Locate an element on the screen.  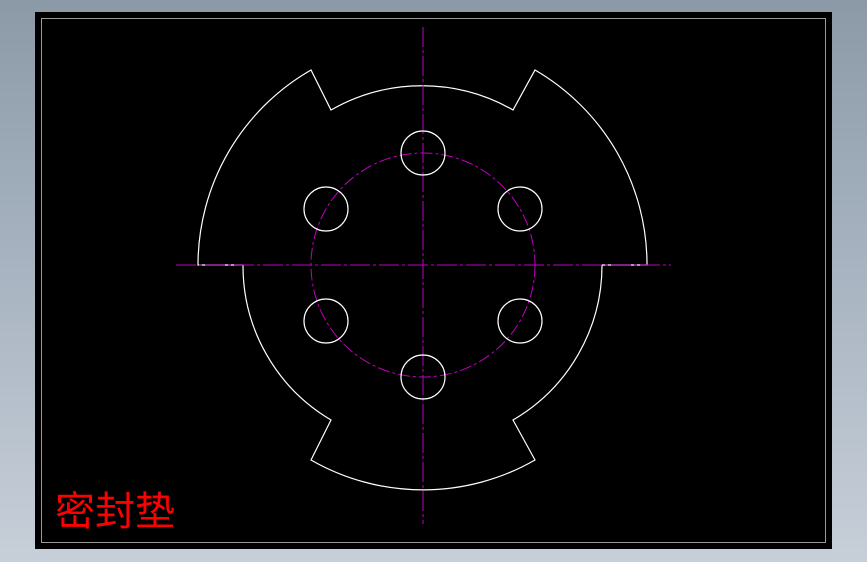
drawing-title: 密封垫 is located at coordinates (115, 512).